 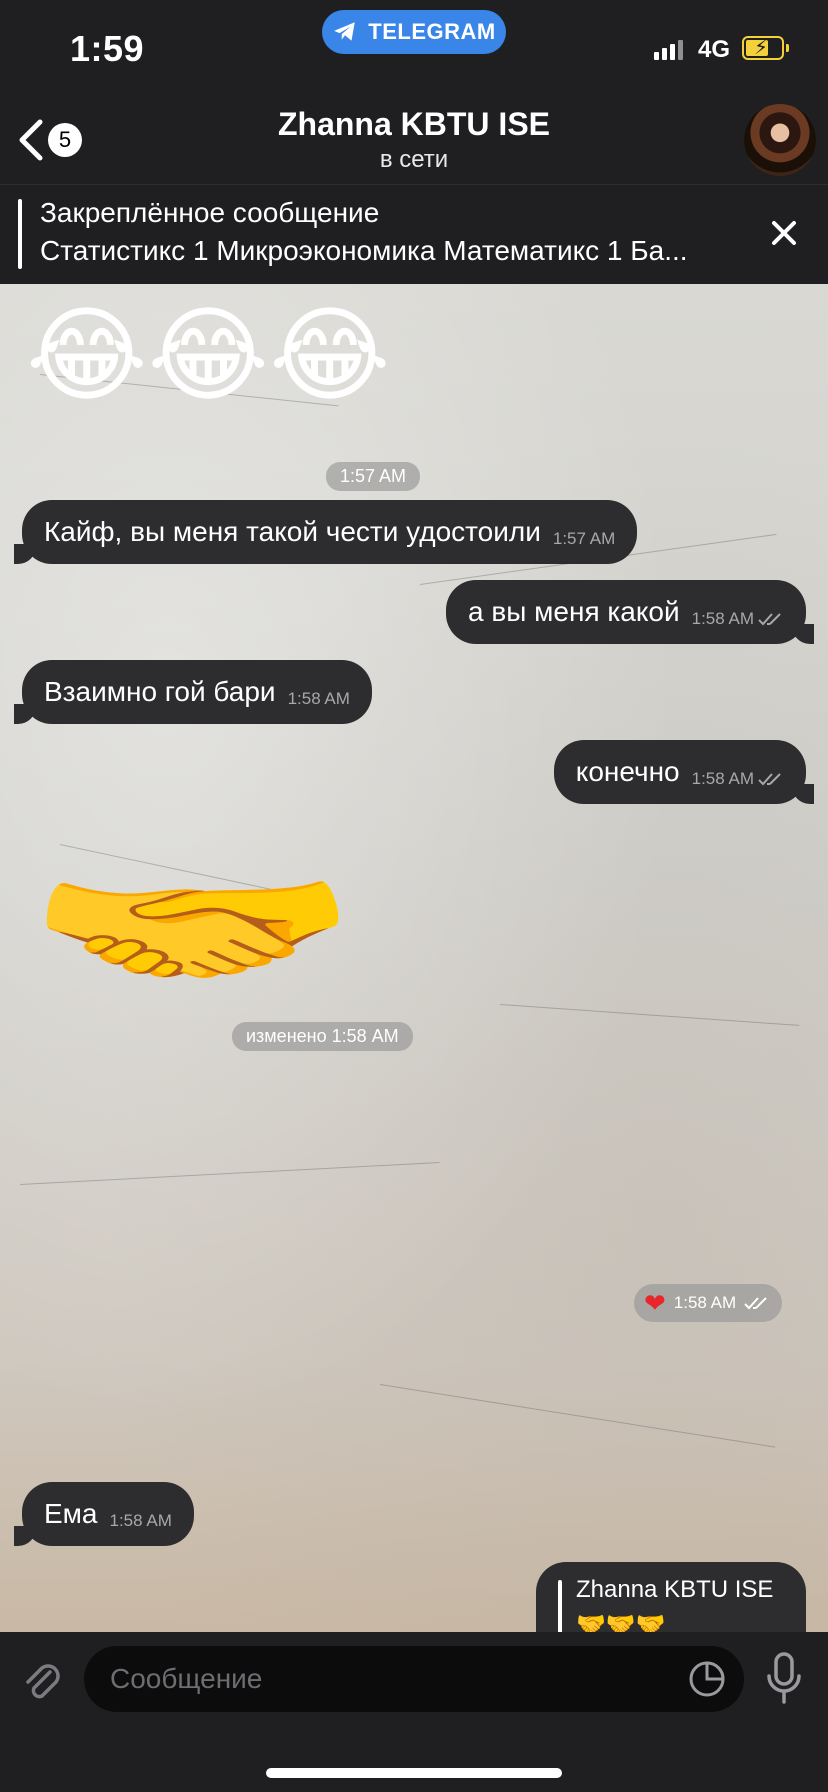 What do you see at coordinates (186, 1678) in the screenshot?
I see `message-placeholder: Сообщение` at bounding box center [186, 1678].